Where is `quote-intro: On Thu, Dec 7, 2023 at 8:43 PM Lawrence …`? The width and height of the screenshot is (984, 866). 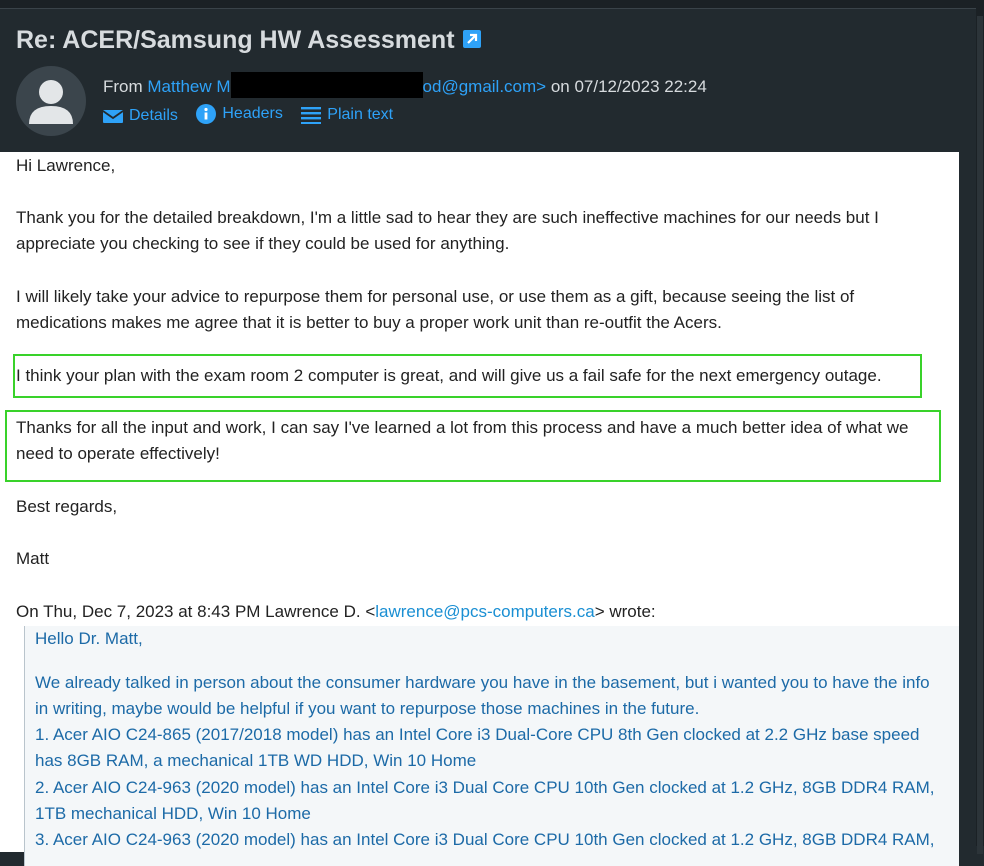
quote-intro: On Thu, Dec 7, 2023 at 8:43 PM Lawrence … is located at coordinates (336, 612).